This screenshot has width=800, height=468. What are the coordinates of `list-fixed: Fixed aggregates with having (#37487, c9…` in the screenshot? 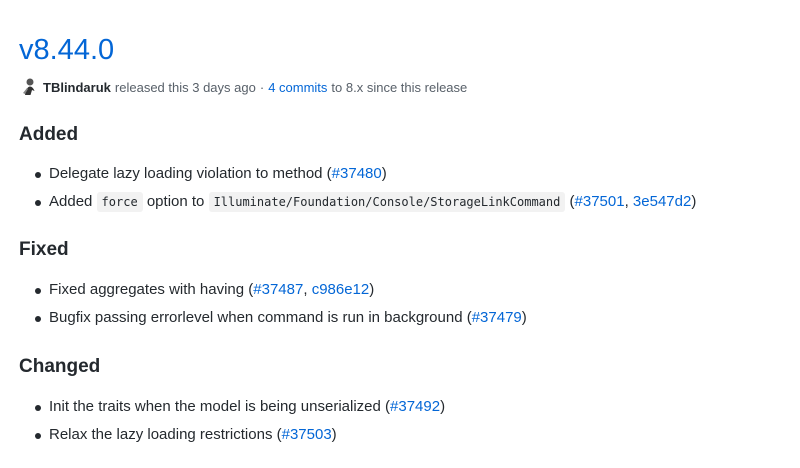 It's located at (278, 304).